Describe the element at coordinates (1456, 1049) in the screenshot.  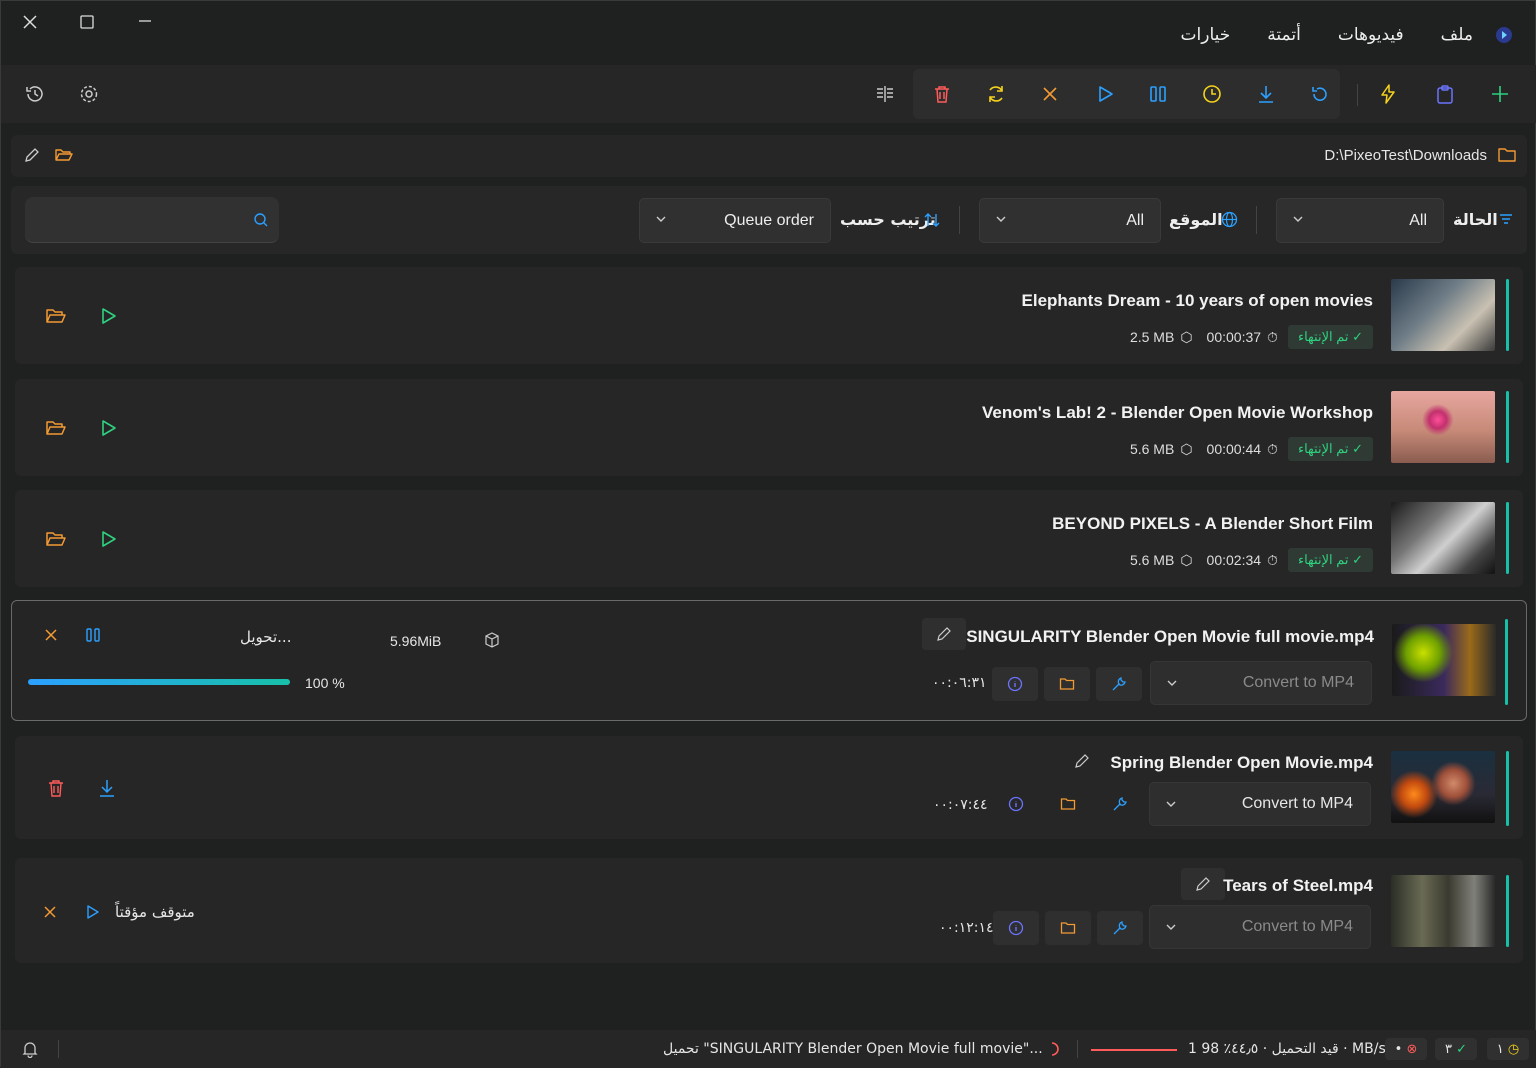
I see `done-pill: ٣ ✓` at that location.